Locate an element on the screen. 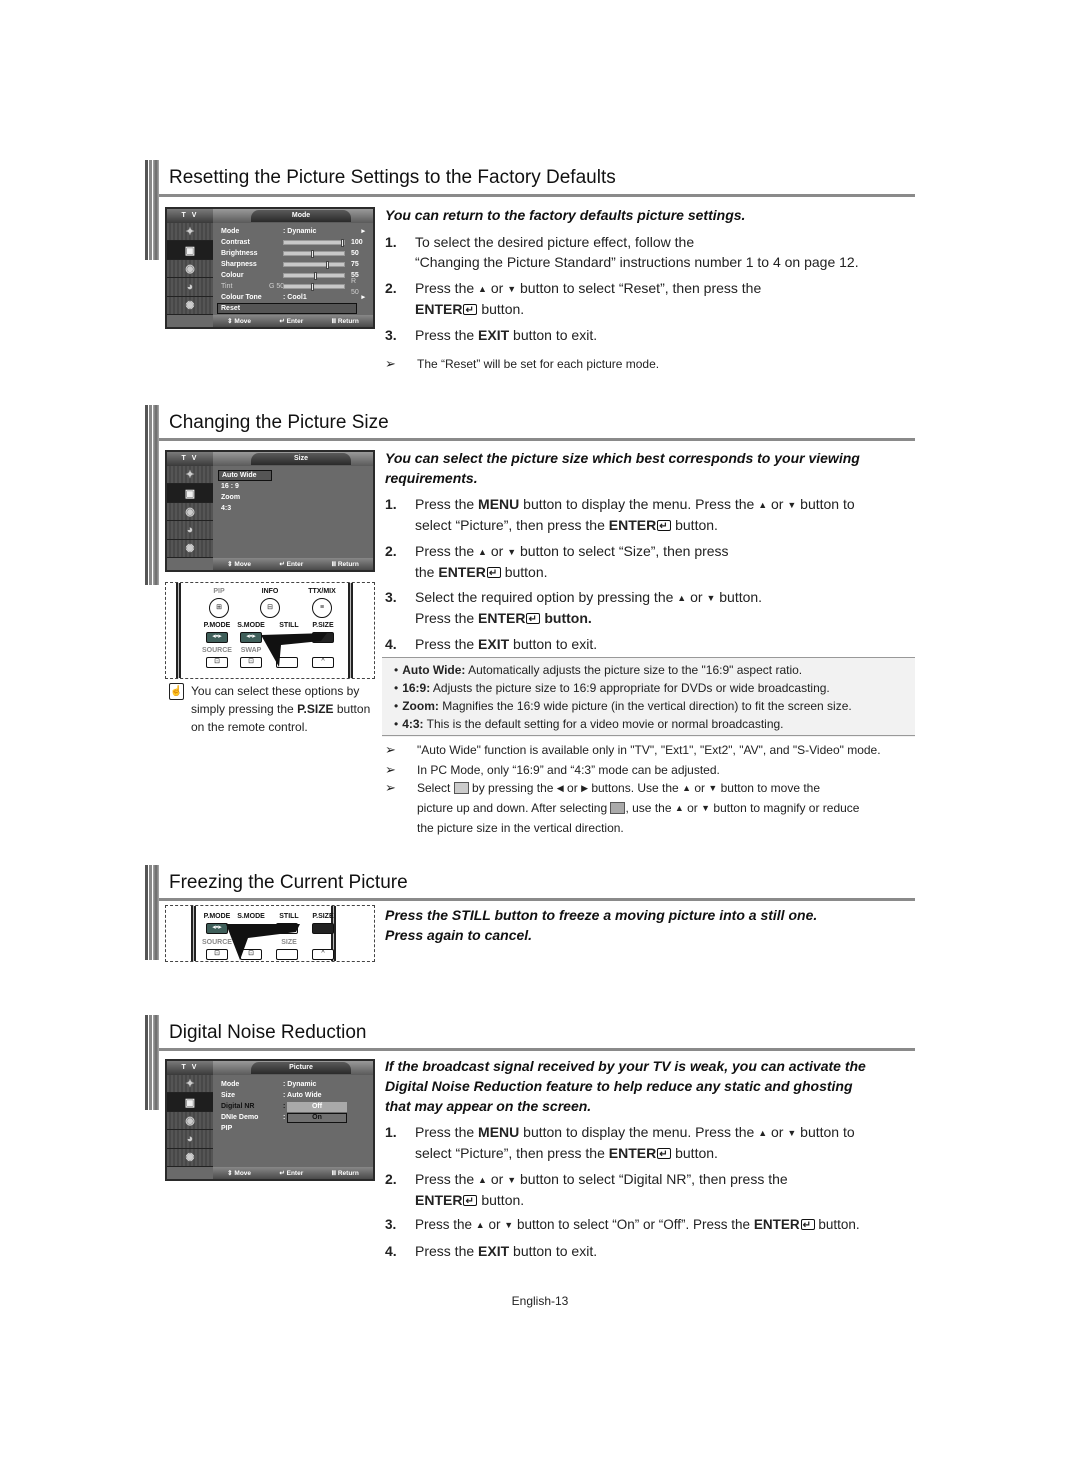  up-button: ^ is located at coordinates (323, 954).